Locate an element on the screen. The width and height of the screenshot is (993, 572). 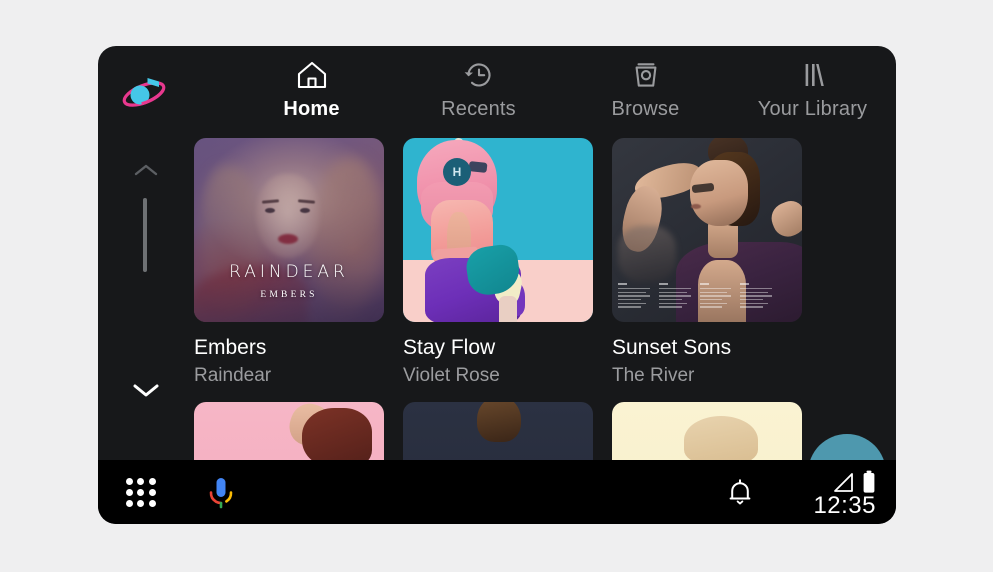
music-orbit-logo is located at coordinates (144, 90).